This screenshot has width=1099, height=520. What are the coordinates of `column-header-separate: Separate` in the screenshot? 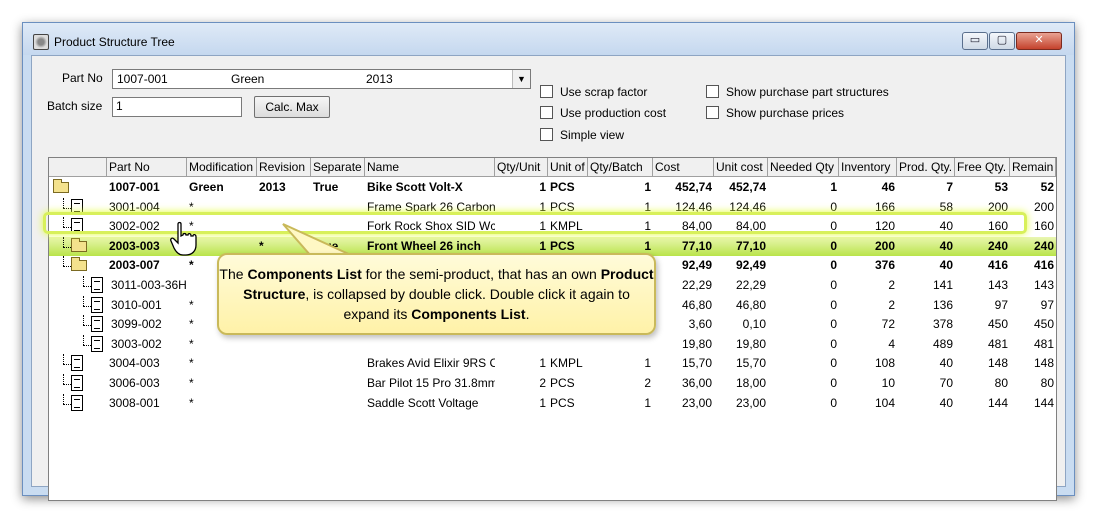 It's located at (338, 167).